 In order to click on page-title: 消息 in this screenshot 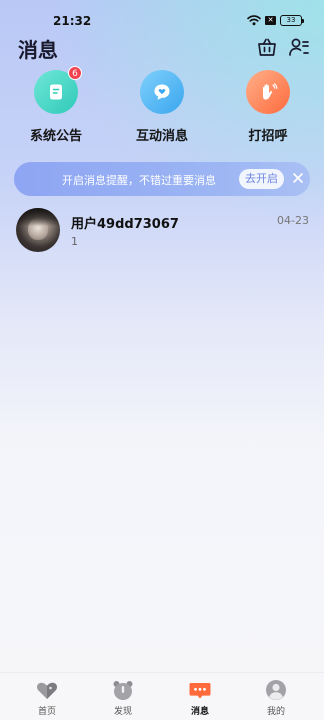, I will do `click(38, 50)`.